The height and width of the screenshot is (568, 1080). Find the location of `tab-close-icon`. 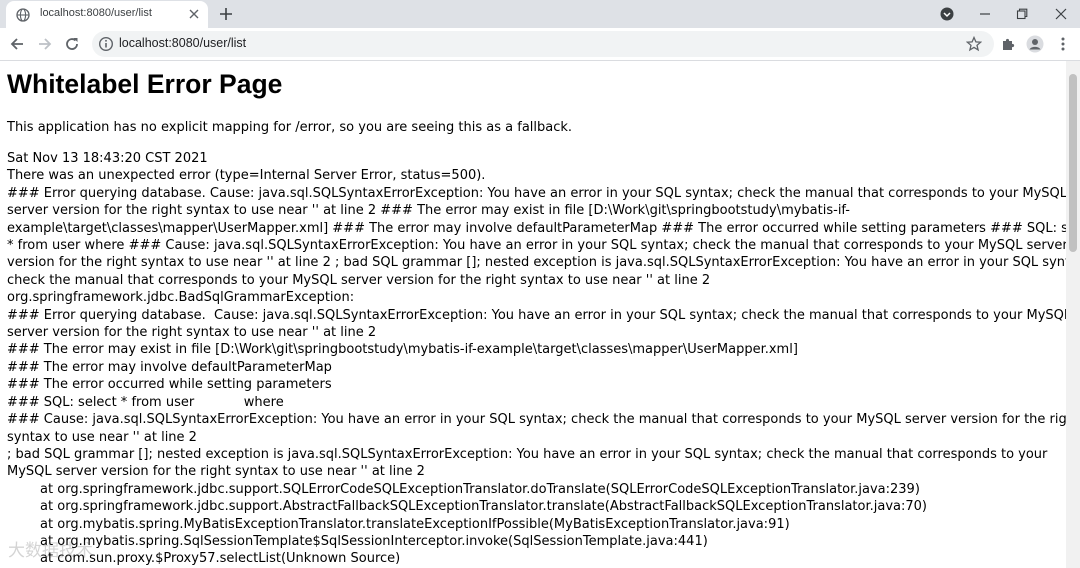

tab-close-icon is located at coordinates (194, 14).